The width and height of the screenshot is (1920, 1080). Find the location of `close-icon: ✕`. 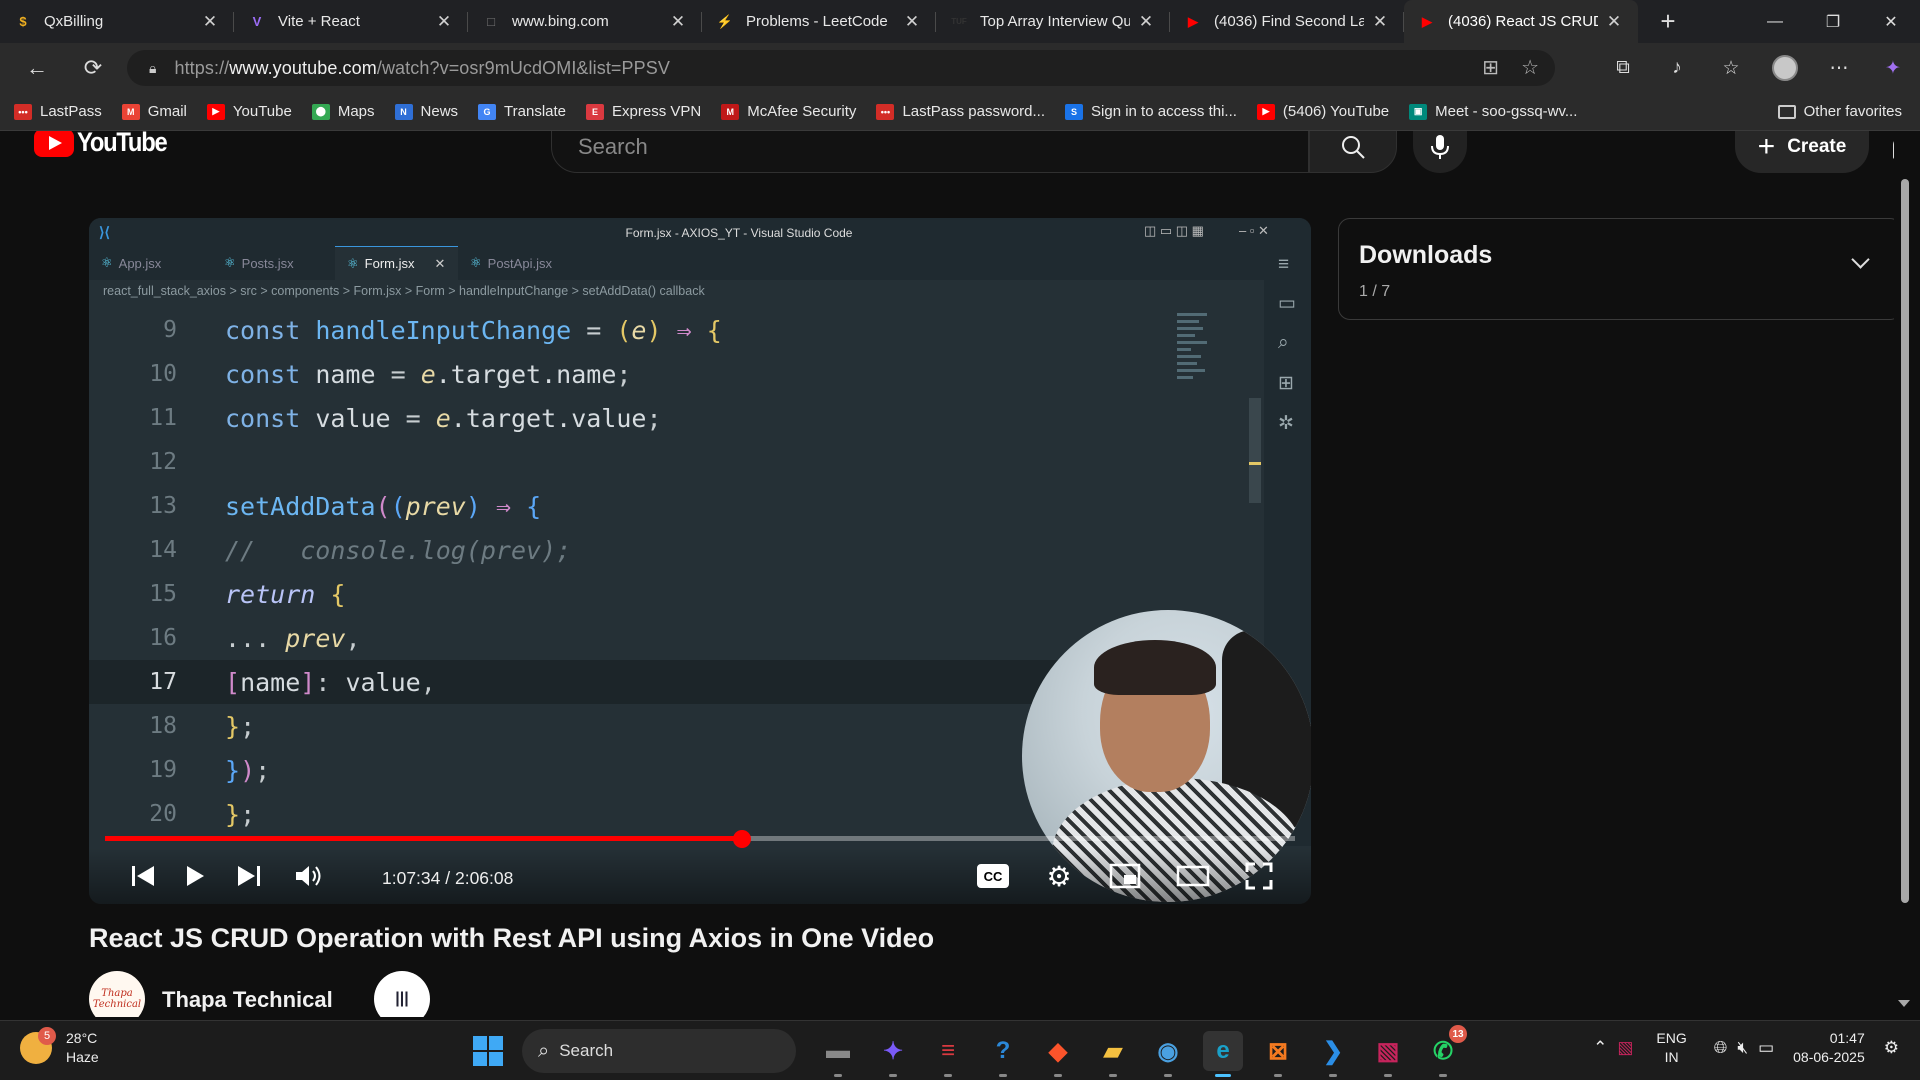

close-icon: ✕ is located at coordinates (440, 263).